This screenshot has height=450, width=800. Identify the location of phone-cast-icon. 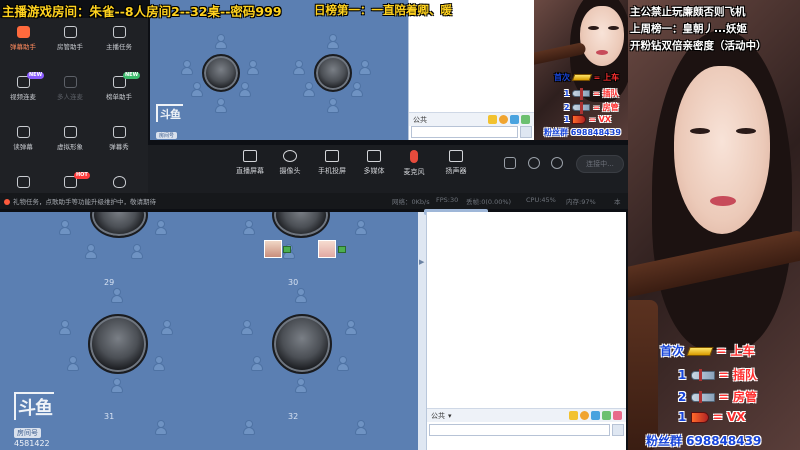
(332, 156).